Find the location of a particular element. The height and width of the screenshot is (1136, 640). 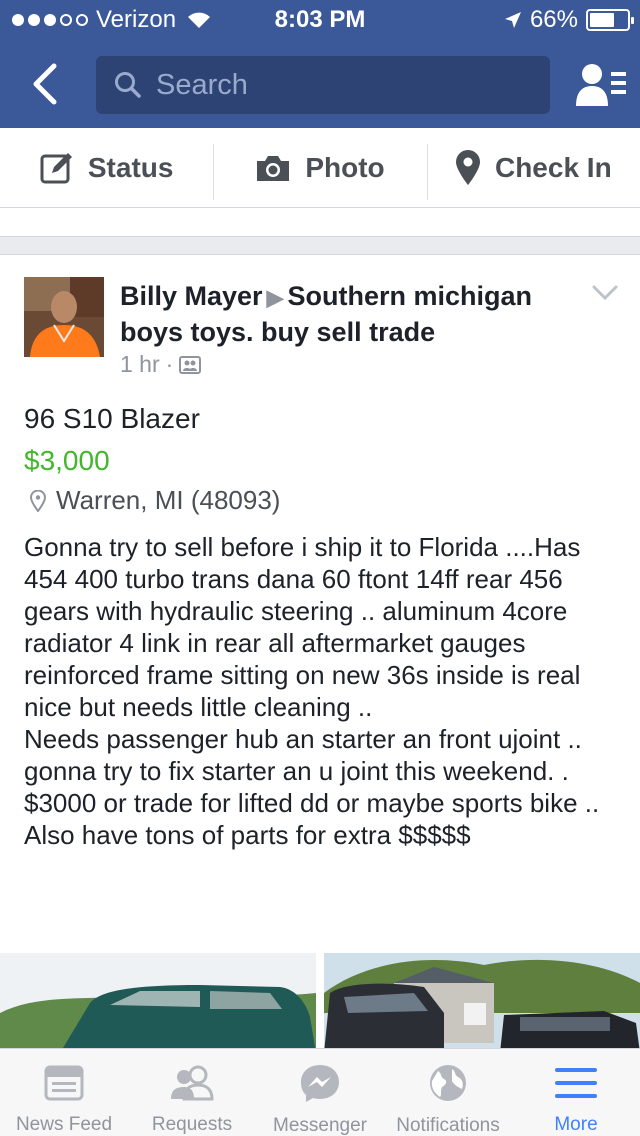

tab-notifications: Notifications is located at coordinates (448, 1092).